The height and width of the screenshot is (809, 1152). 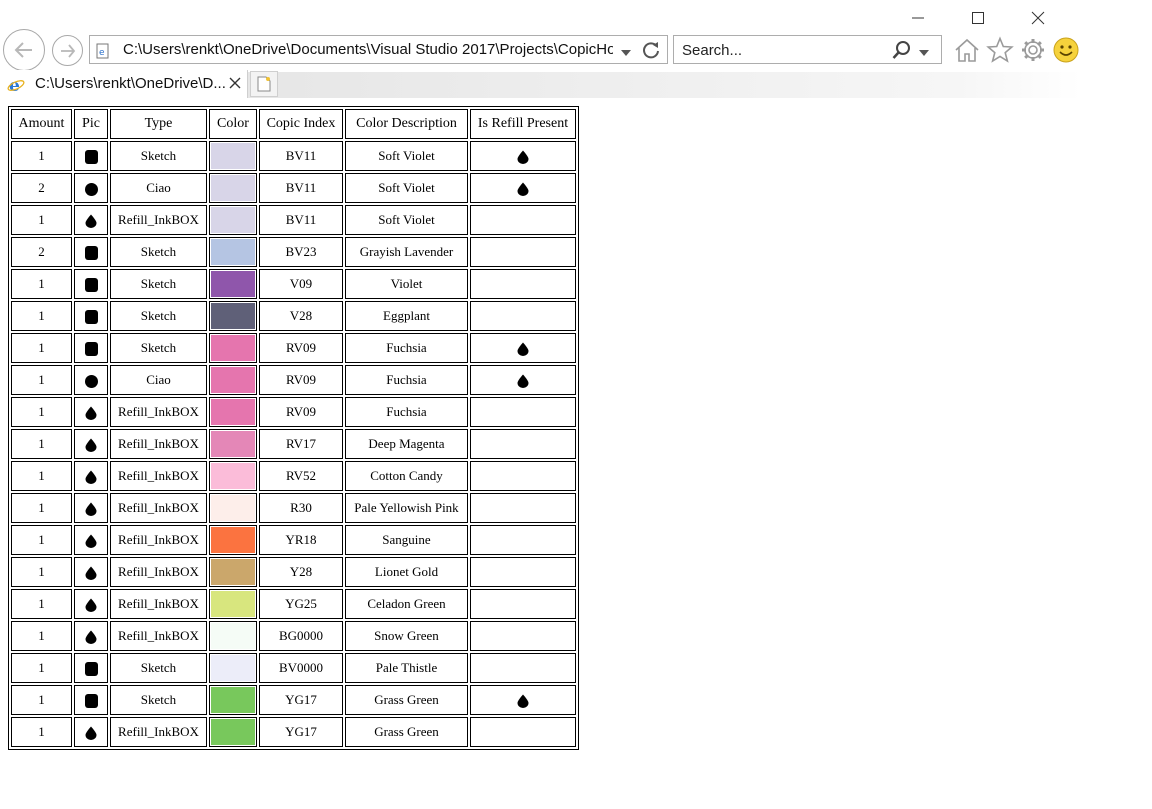 I want to click on header-refill-present: Is Refill Present, so click(x=523, y=124).